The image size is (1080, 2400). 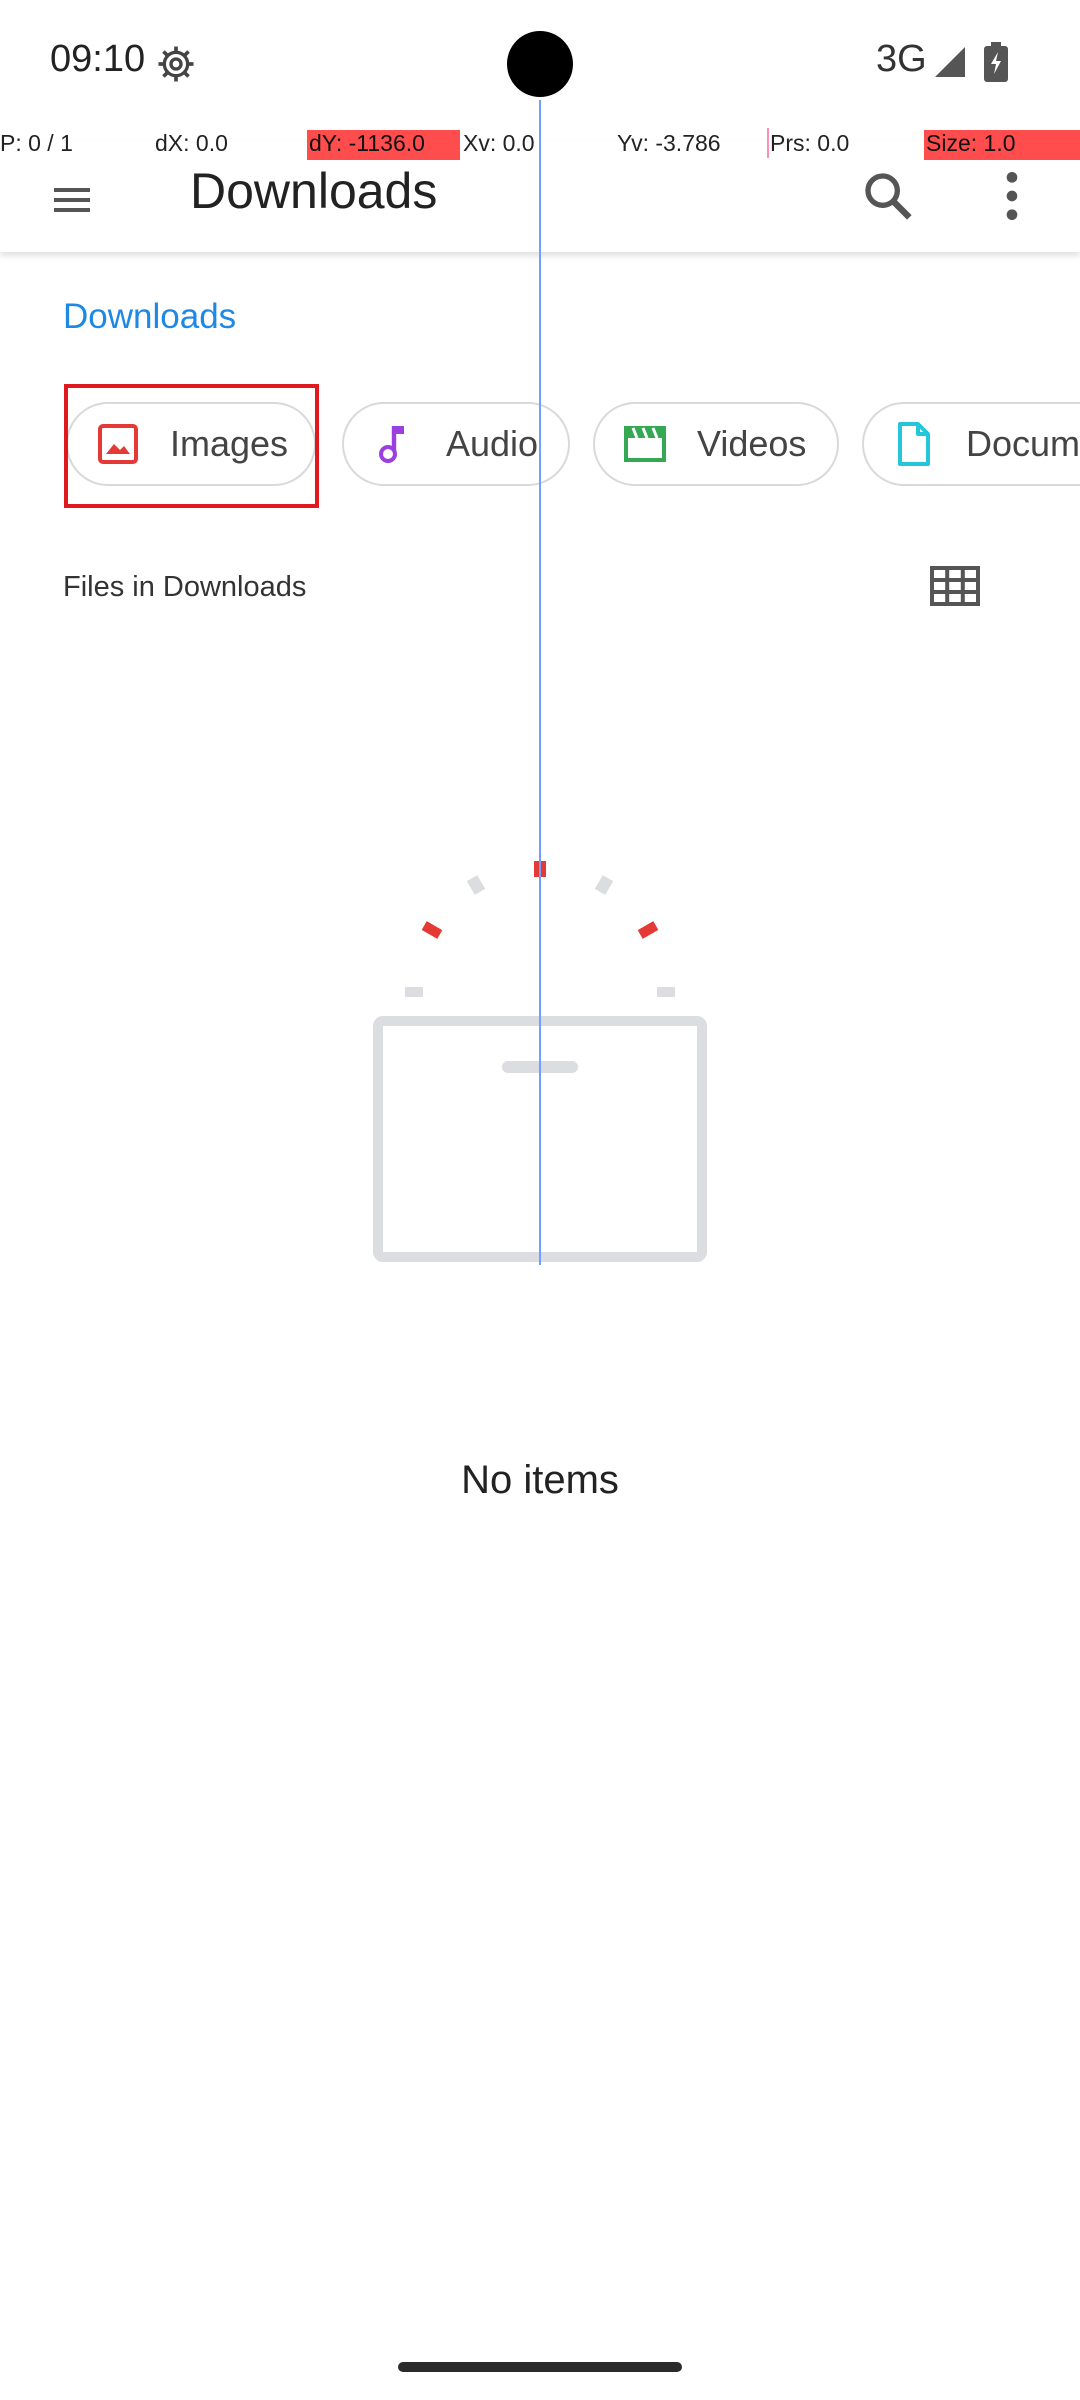 What do you see at coordinates (645, 444) in the screenshot?
I see `movie-icon` at bounding box center [645, 444].